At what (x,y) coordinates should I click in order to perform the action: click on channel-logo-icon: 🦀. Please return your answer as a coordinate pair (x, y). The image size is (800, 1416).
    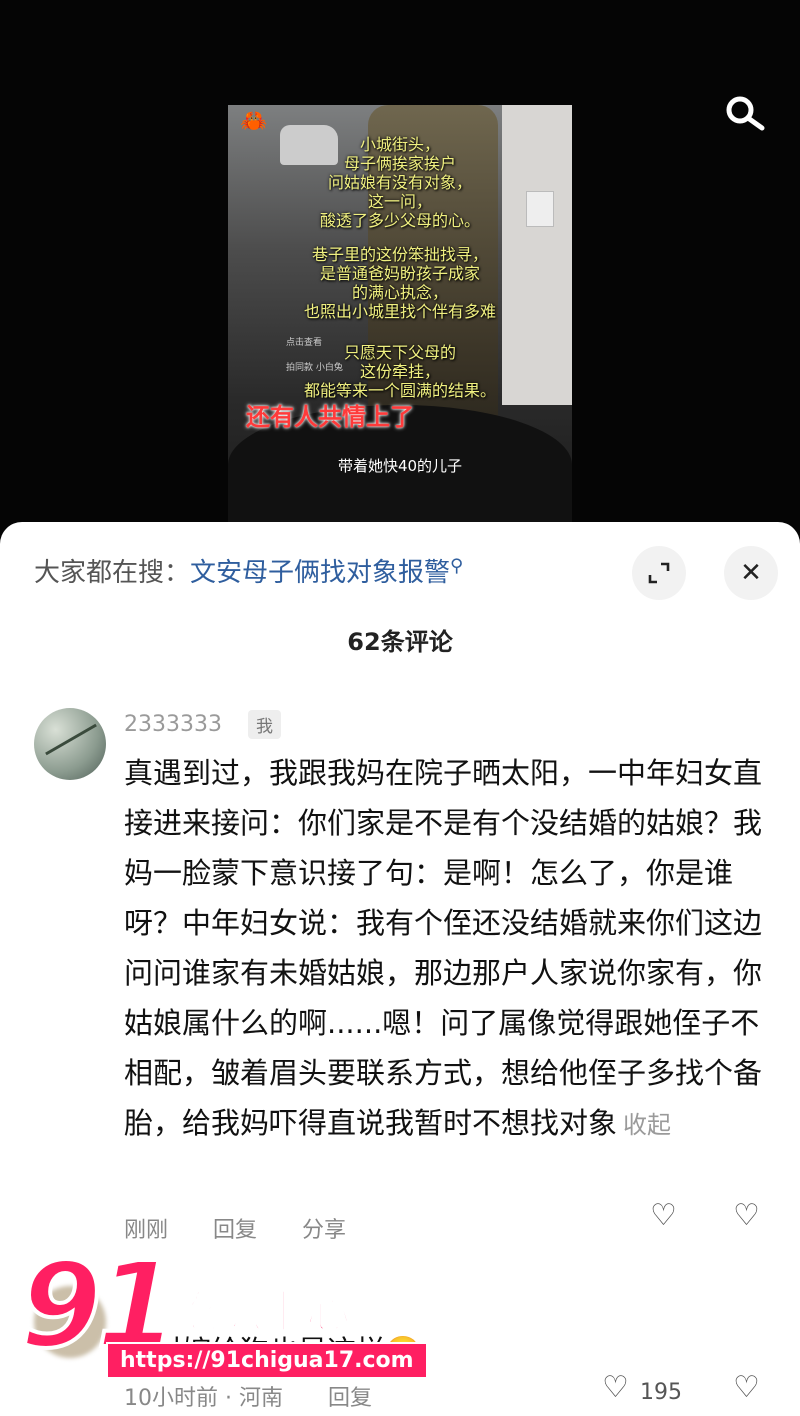
    Looking at the image, I should click on (254, 121).